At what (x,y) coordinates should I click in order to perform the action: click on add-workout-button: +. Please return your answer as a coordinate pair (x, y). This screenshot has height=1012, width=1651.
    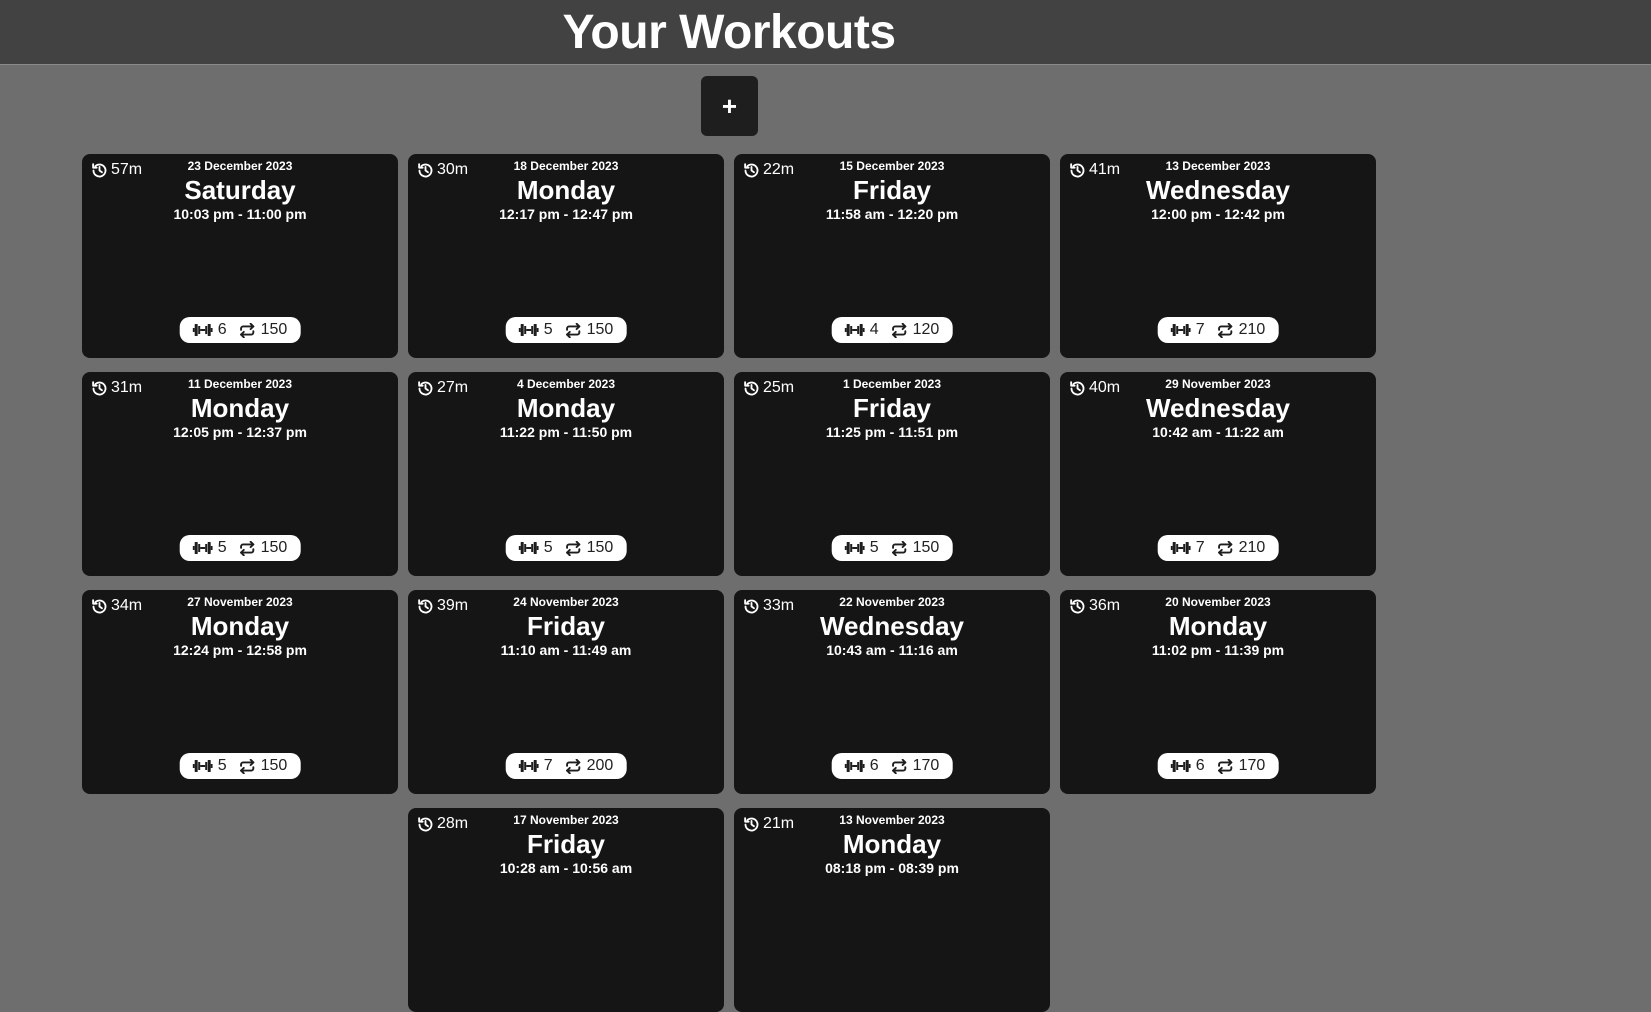
    Looking at the image, I should click on (729, 106).